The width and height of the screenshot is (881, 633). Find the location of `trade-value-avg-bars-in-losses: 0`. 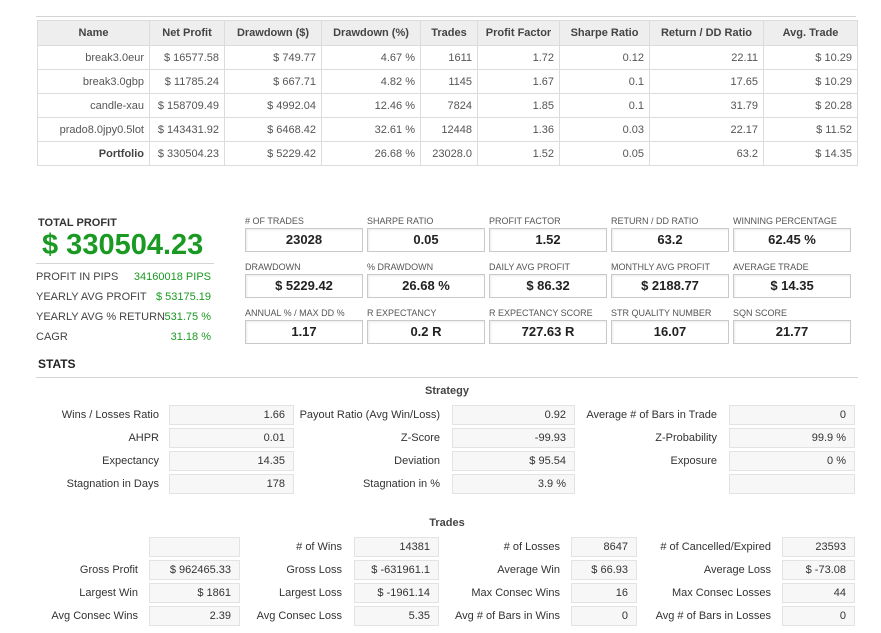

trade-value-avg-bars-in-losses: 0 is located at coordinates (818, 616).